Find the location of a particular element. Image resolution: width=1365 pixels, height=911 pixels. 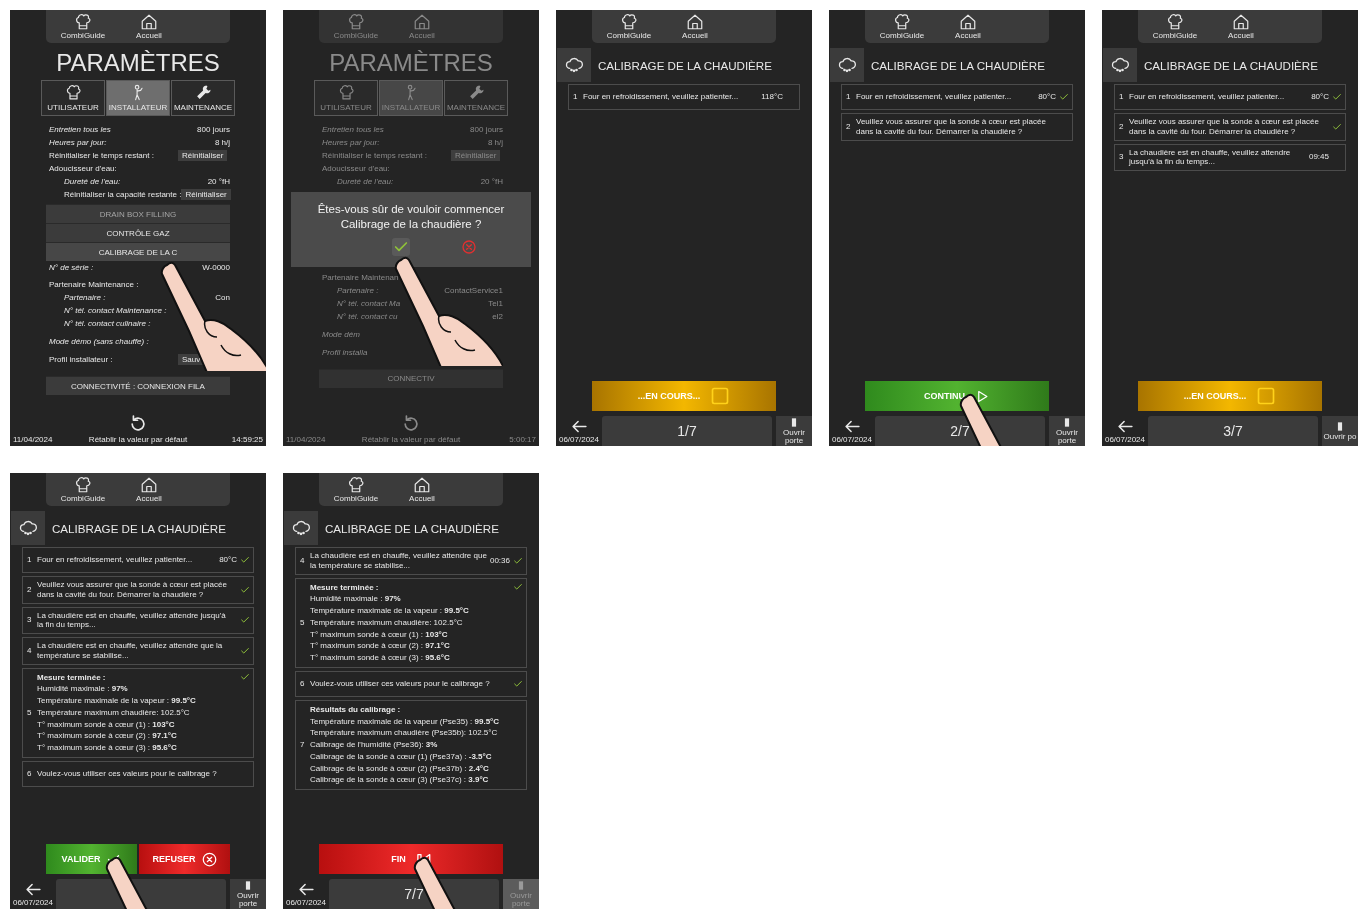

page-title: PARAMÈTRES is located at coordinates (411, 63).